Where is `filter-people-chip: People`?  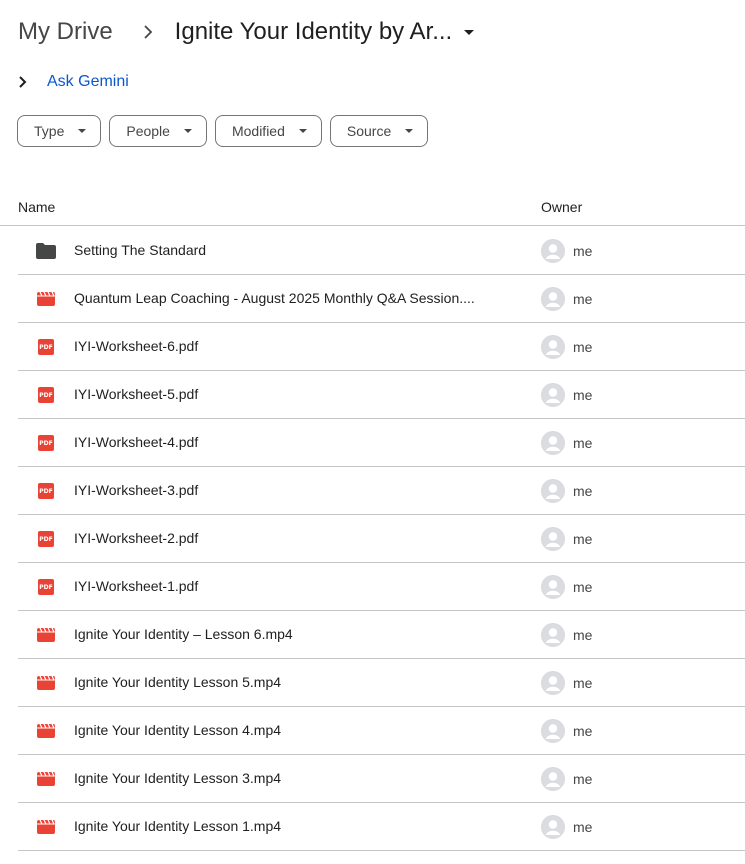
filter-people-chip: People is located at coordinates (158, 131).